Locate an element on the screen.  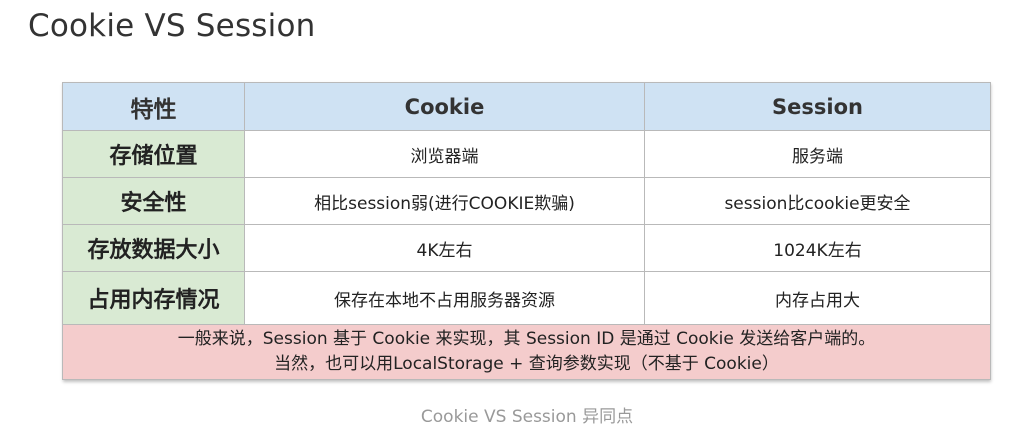
feature-cell: 存储位置 is located at coordinates (153, 154).